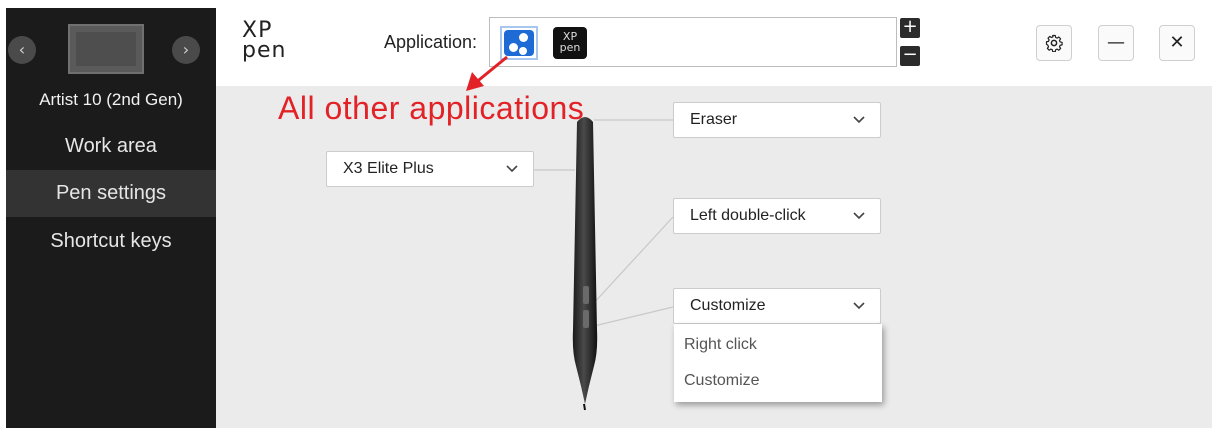 Image resolution: width=1212 pixels, height=428 pixels. I want to click on xppen-app-icon: XP pen, so click(570, 43).